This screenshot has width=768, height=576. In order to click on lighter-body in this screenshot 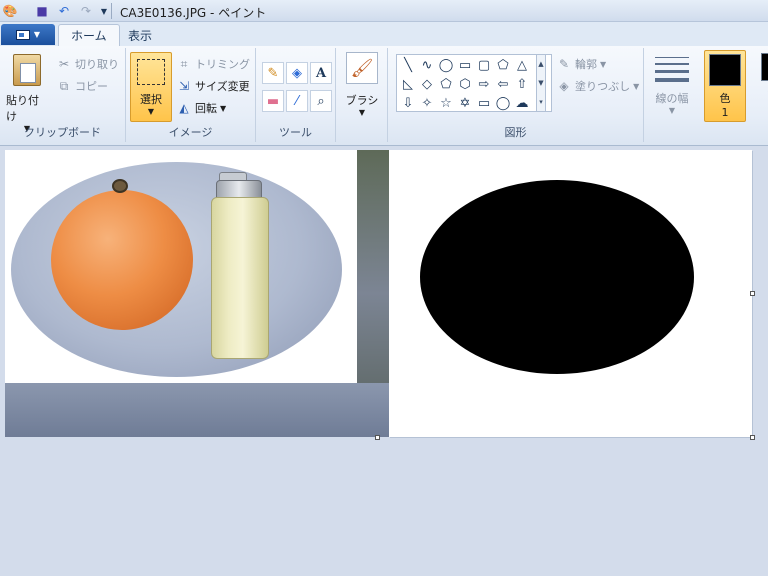, I will do `click(240, 278)`.